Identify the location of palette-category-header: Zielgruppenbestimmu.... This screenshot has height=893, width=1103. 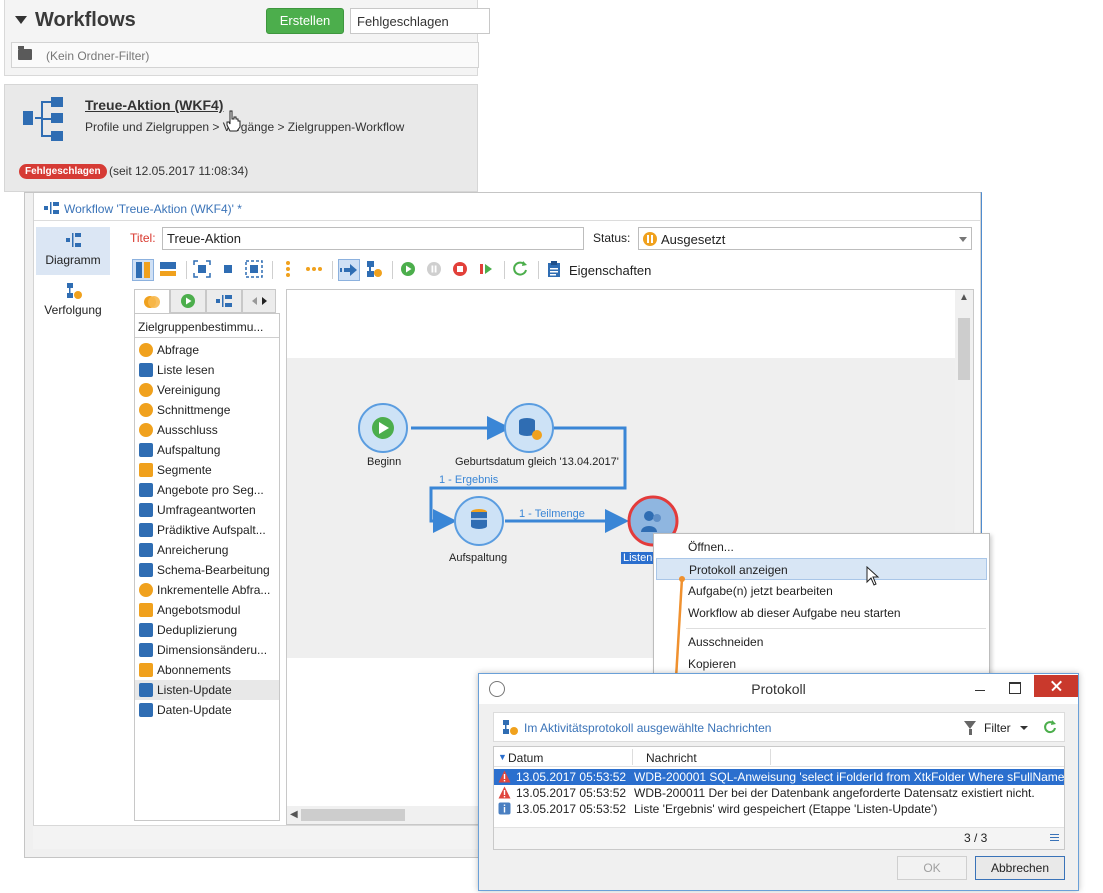
(207, 328).